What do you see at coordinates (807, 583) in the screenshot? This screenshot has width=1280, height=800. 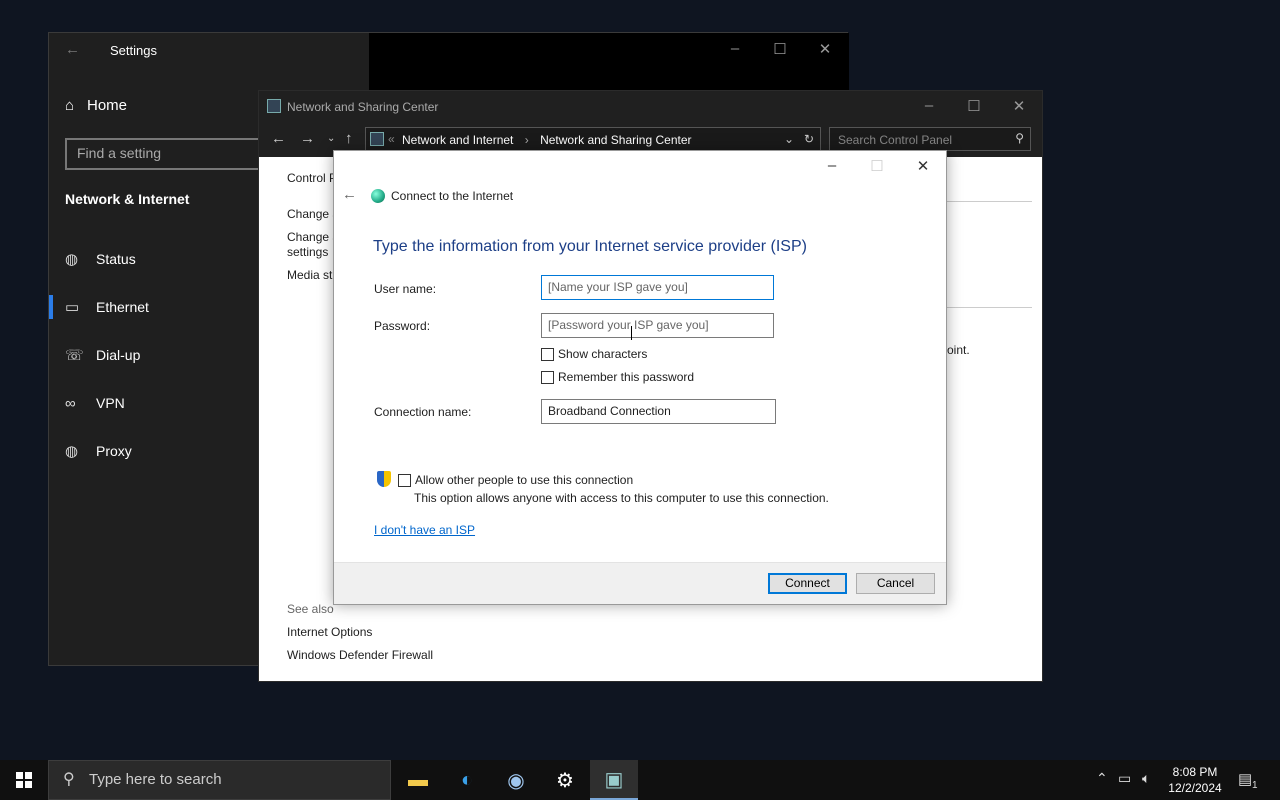 I see `connect-button: Connect` at bounding box center [807, 583].